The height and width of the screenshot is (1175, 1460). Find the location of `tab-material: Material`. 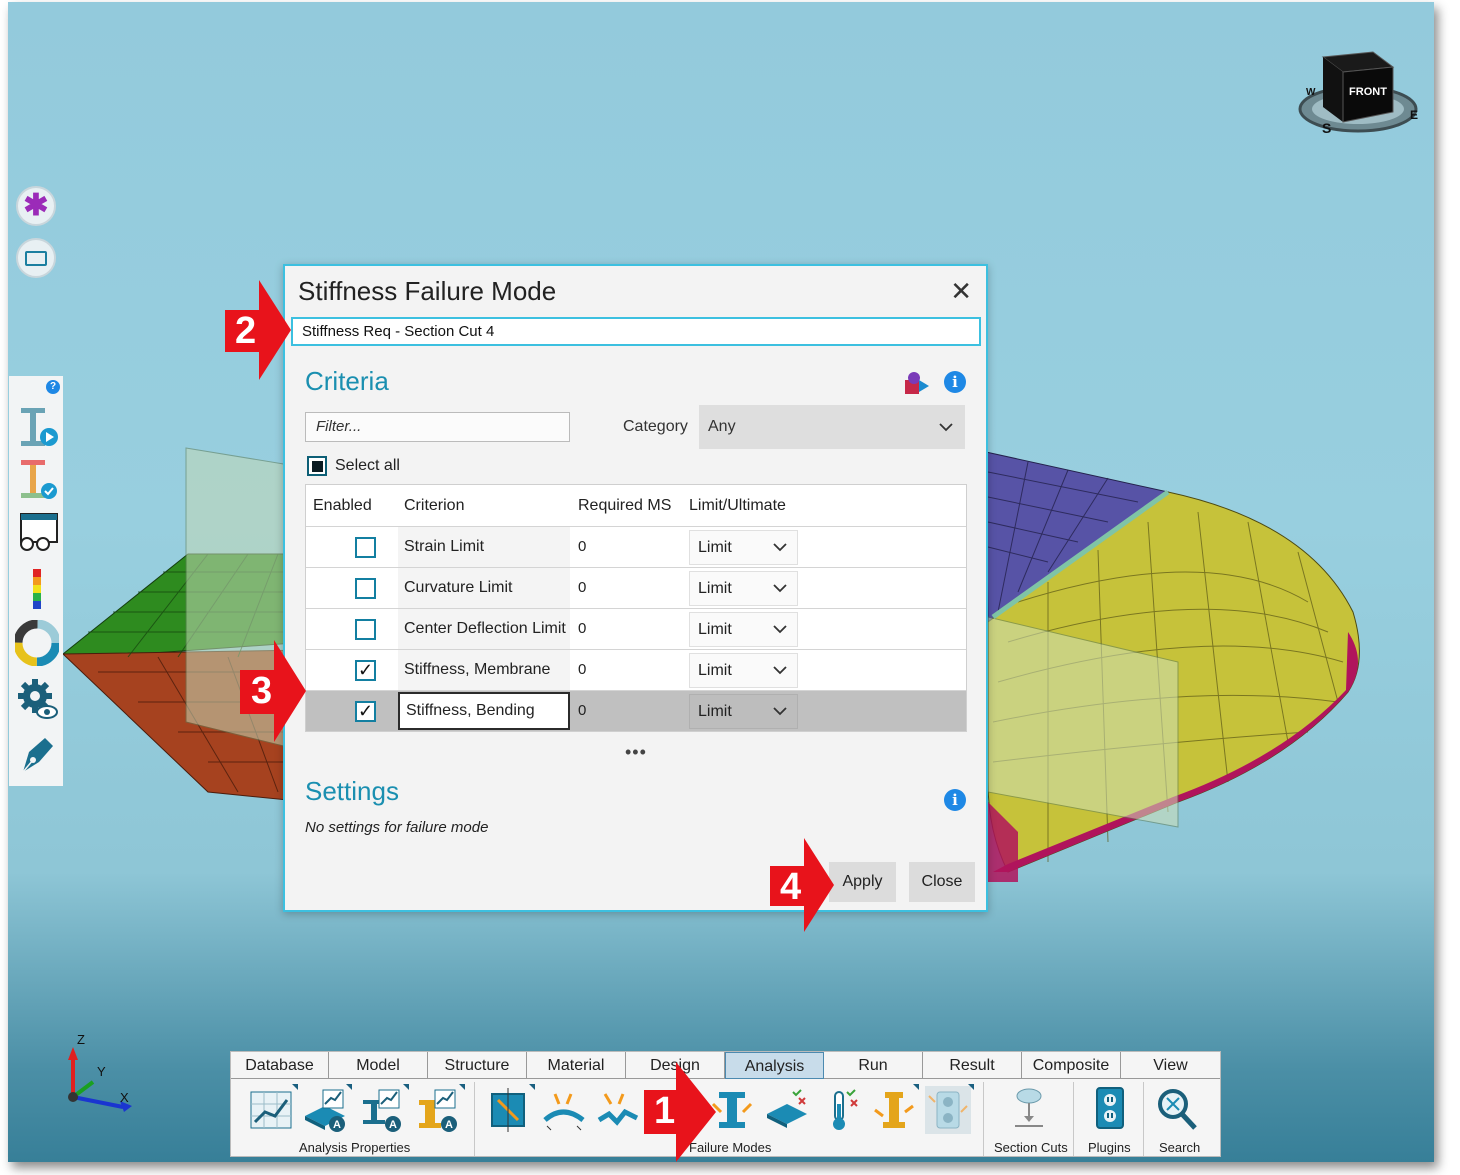

tab-material: Material is located at coordinates (576, 1065).